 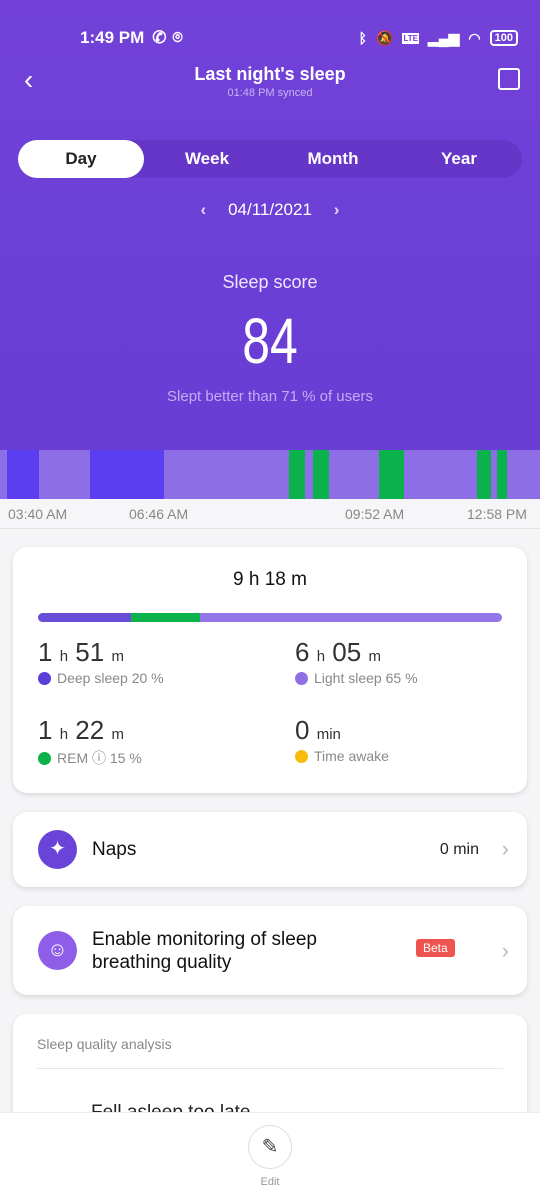 I want to click on timeline-label: 09:52 AM, so click(x=375, y=514).